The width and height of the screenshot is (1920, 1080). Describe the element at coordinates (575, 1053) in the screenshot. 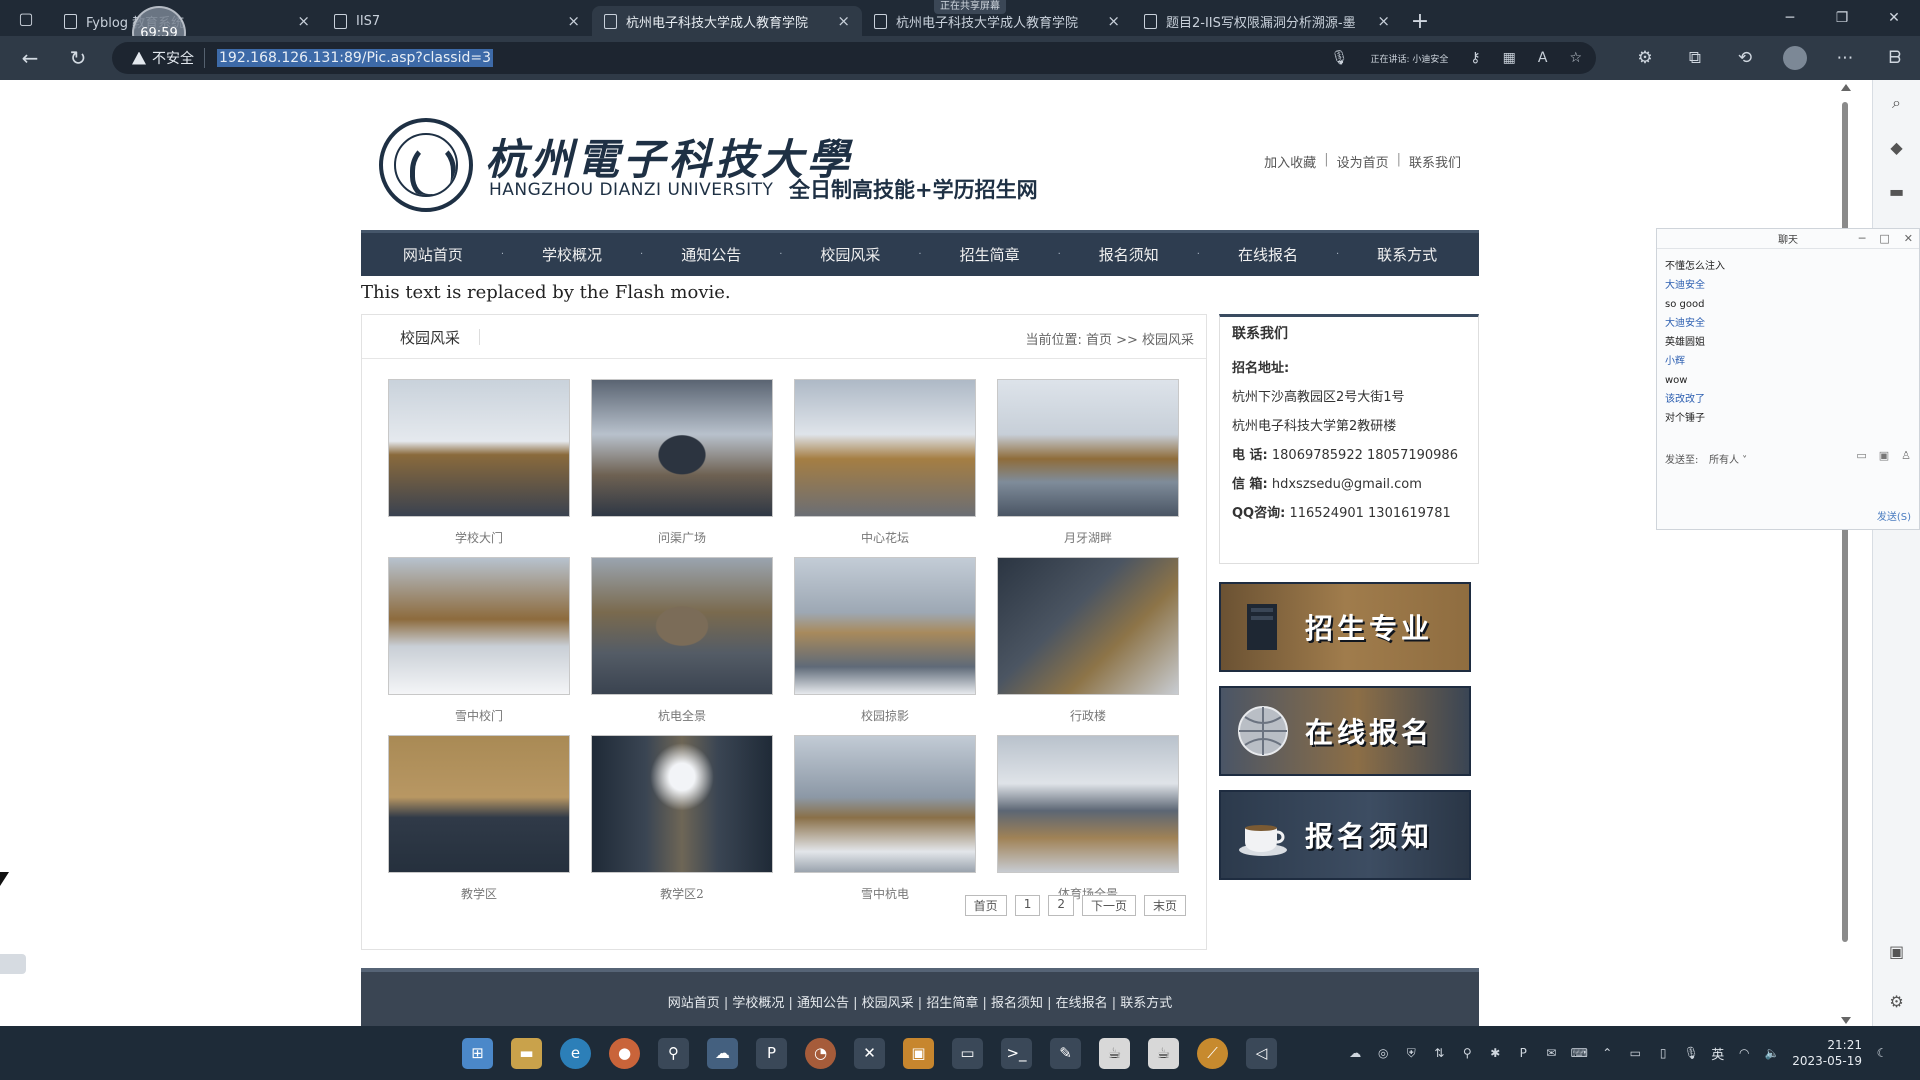

I see `edge-browser-icon: e` at that location.